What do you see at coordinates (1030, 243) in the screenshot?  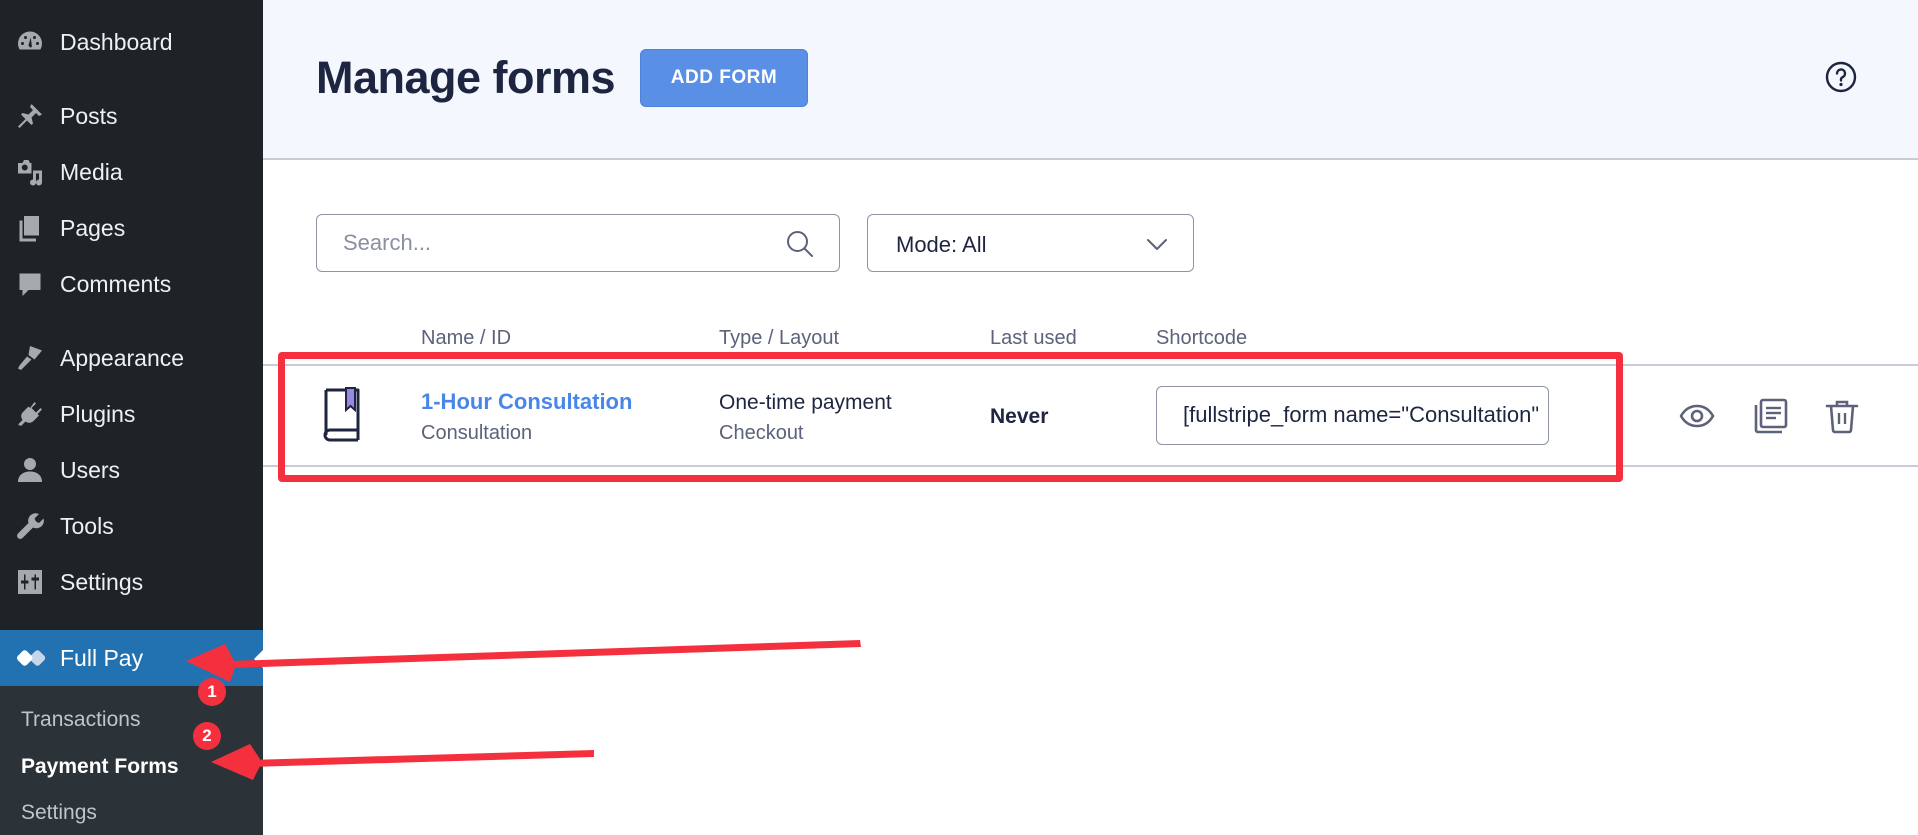 I see `mode-select: Mode: All` at bounding box center [1030, 243].